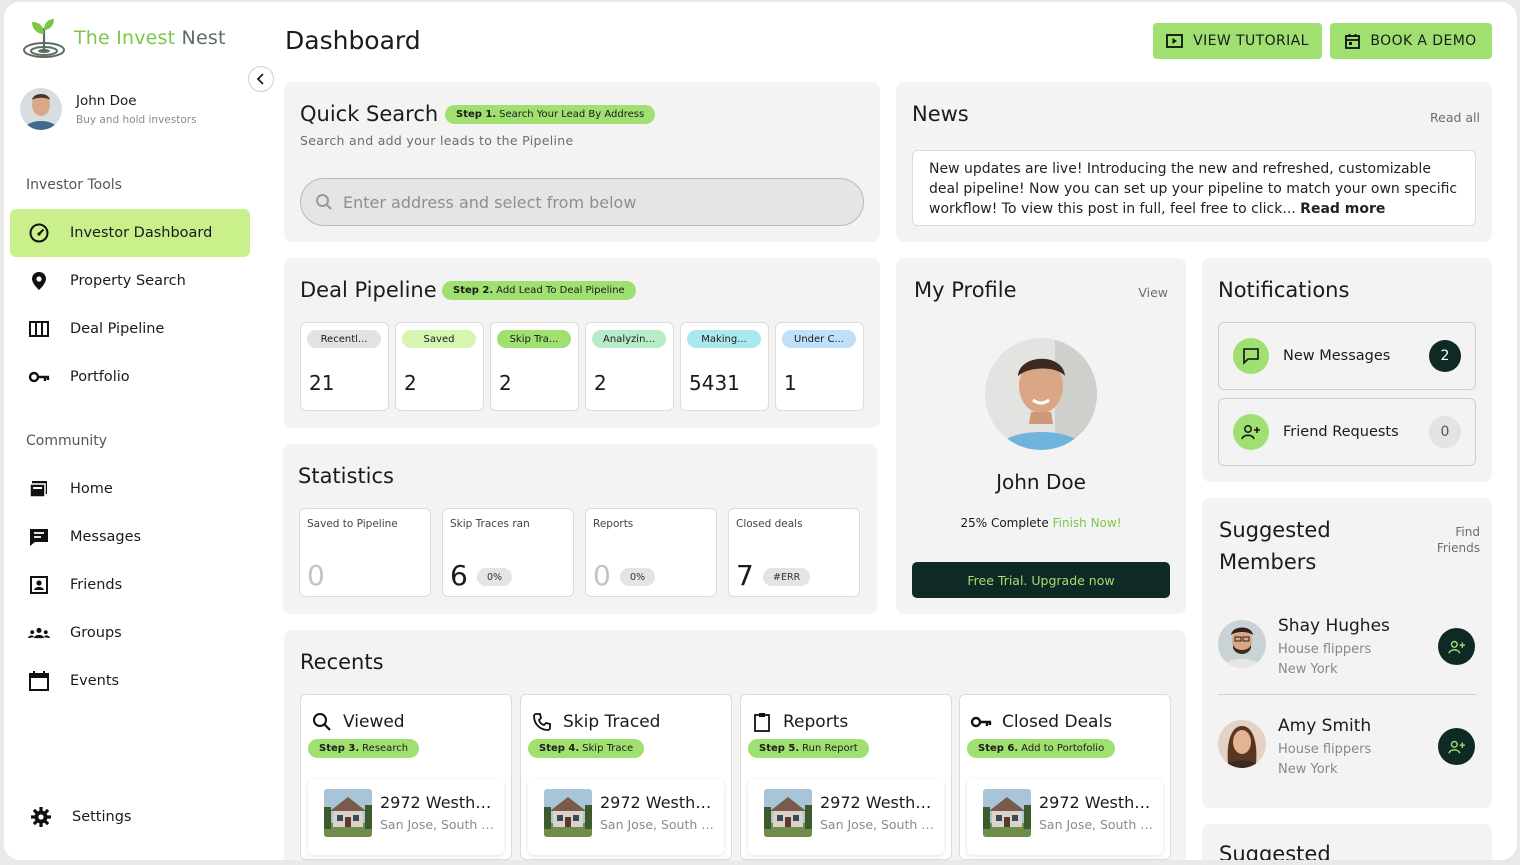 This screenshot has height=865, width=1520. Describe the element at coordinates (508, 552) in the screenshot. I see `stat-skip-traces: Skip Traces ran 6 0%` at that location.